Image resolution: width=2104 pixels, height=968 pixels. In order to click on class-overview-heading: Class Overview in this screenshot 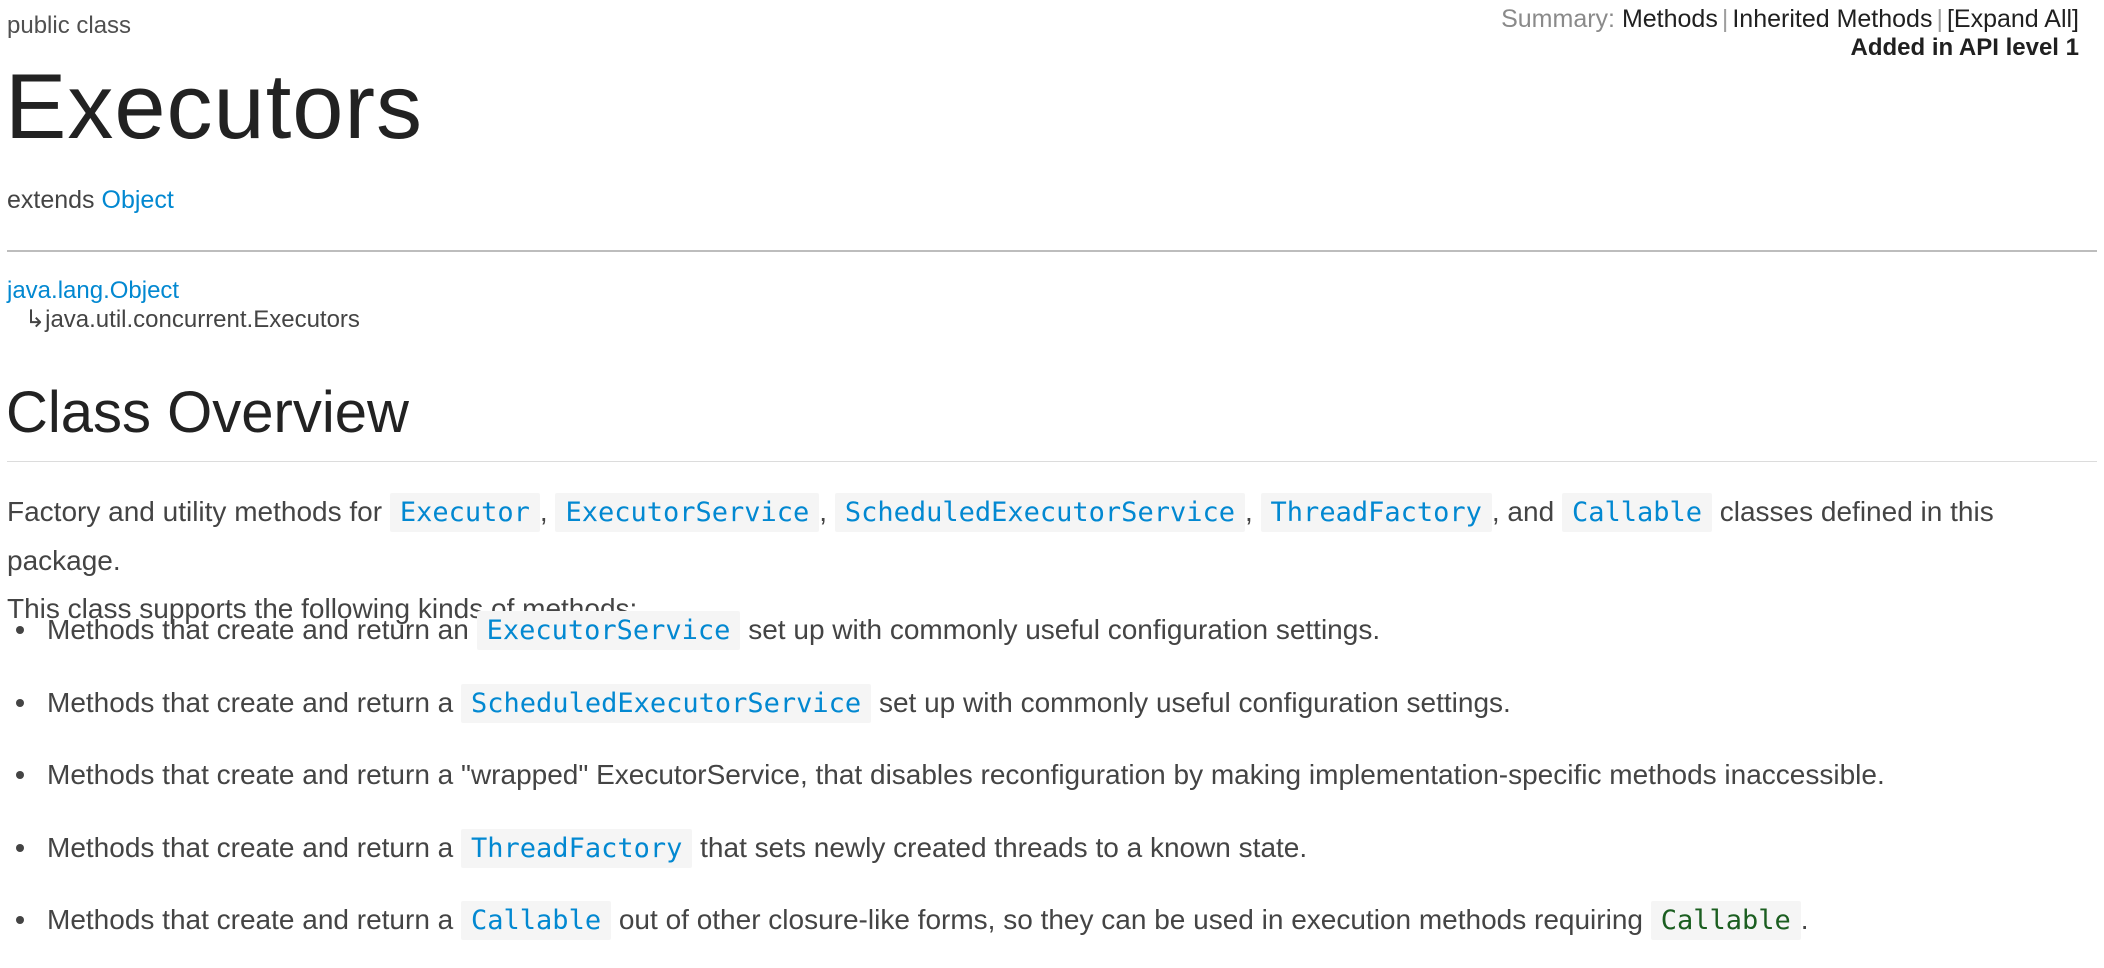, I will do `click(207, 412)`.